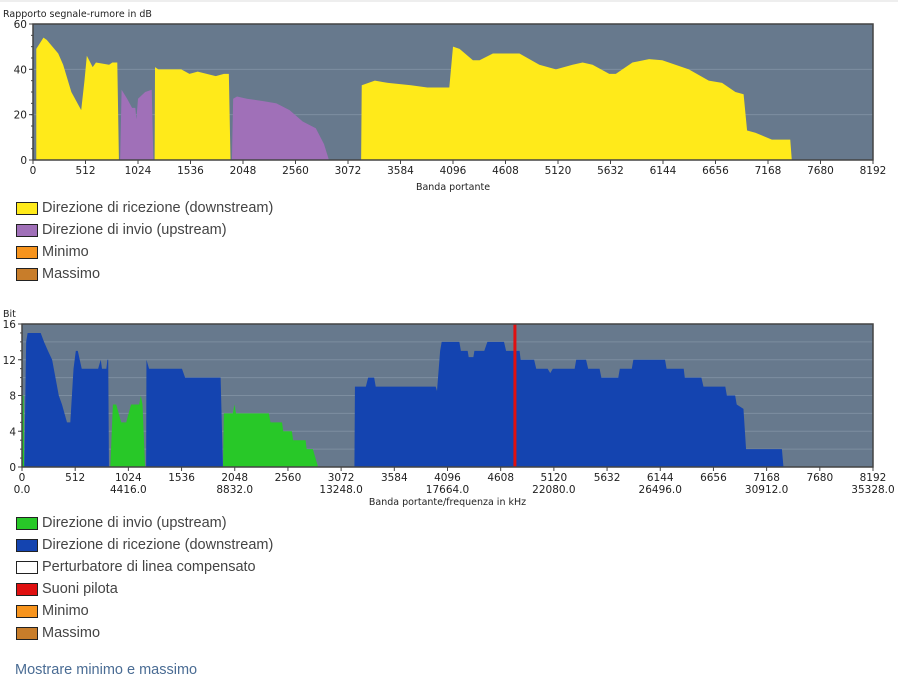 The image size is (898, 692). Describe the element at coordinates (660, 490) in the screenshot. I see `x-freq-label: 26496.0` at that location.